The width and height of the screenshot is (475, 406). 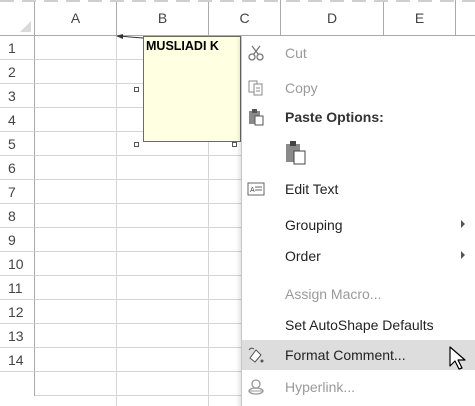 I want to click on format-comment-icon, so click(x=256, y=355).